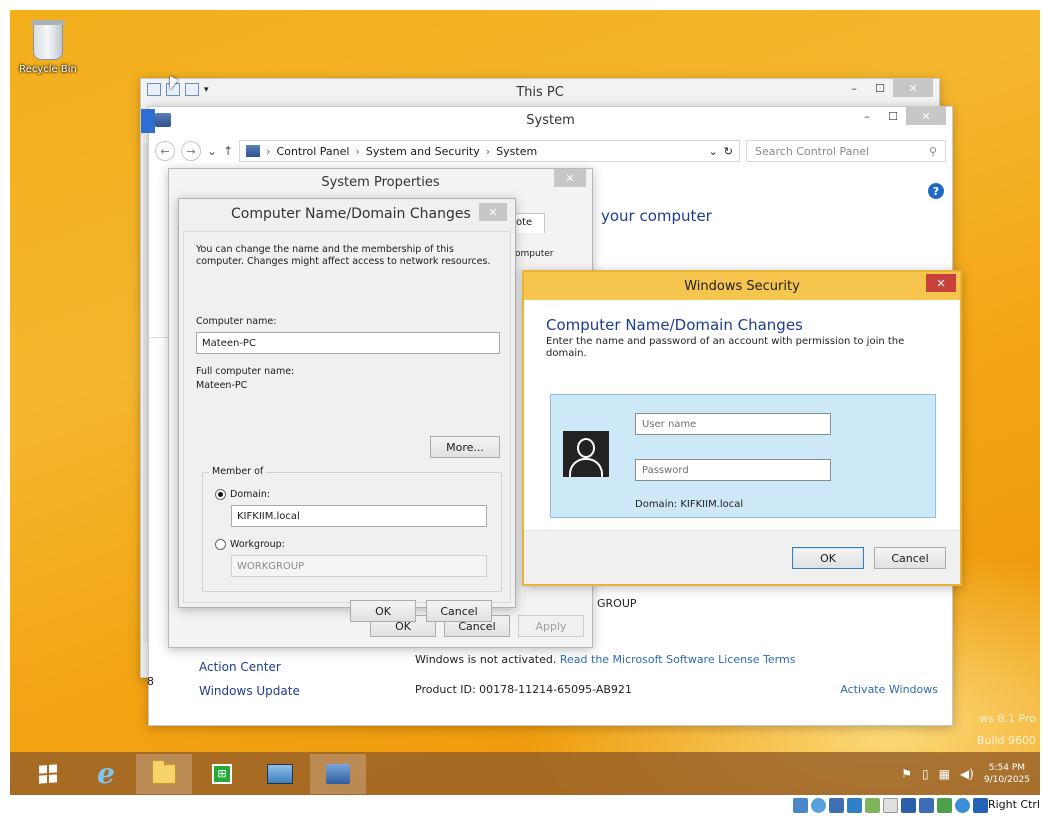 The height and width of the screenshot is (816, 1048). What do you see at coordinates (550, 120) in the screenshot?
I see `system-titlebar: System – ☐ ✕` at bounding box center [550, 120].